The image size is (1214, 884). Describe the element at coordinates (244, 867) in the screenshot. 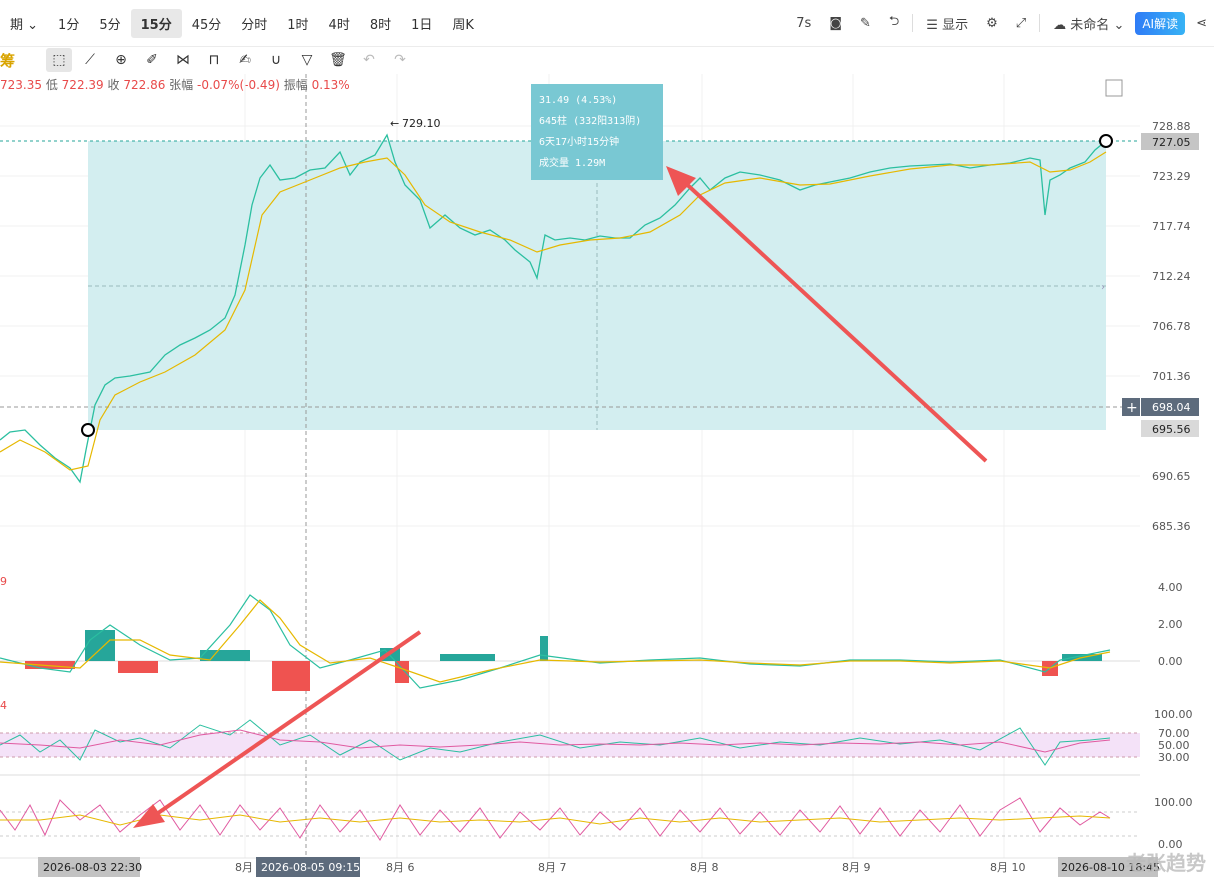

I see `svg-text: 8月` at that location.